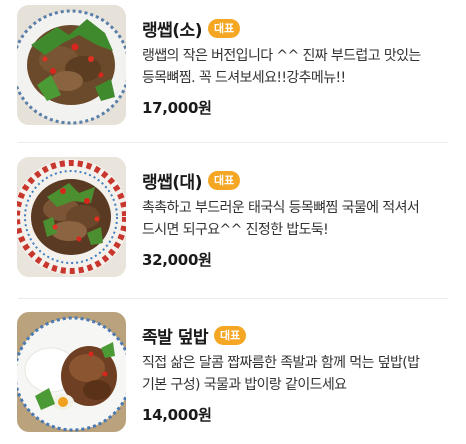  What do you see at coordinates (301, 335) in the screenshot?
I see `menu-item-header: 족발 덮밥 대표` at bounding box center [301, 335].